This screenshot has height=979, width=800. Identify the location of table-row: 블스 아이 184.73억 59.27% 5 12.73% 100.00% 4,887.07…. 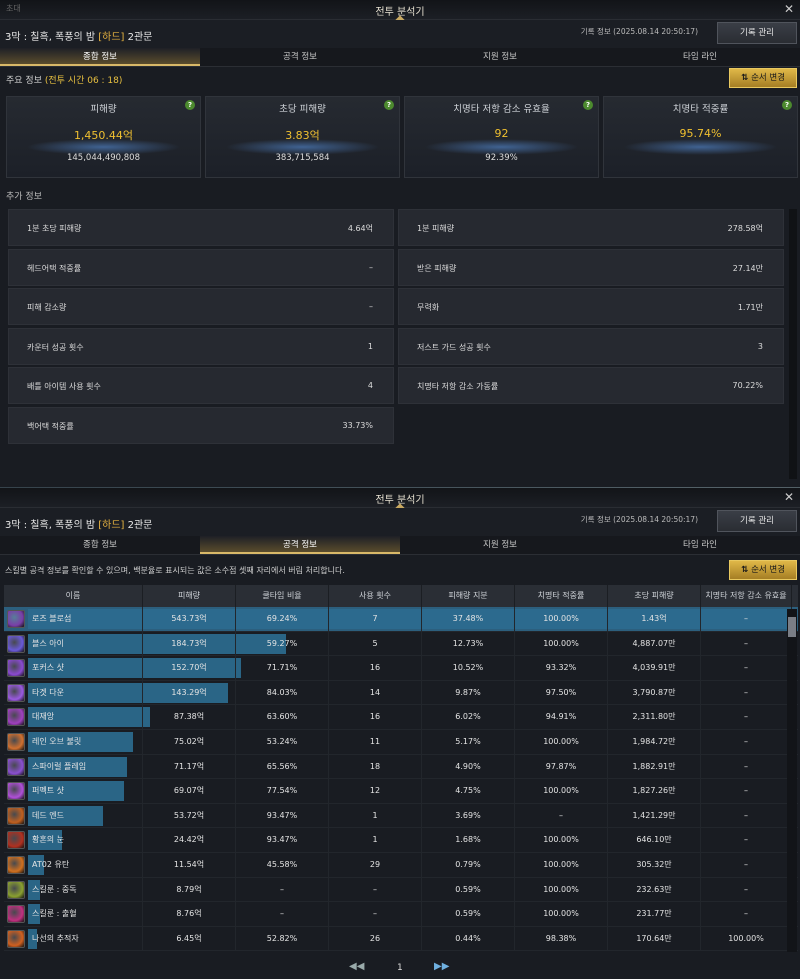
(401, 644).